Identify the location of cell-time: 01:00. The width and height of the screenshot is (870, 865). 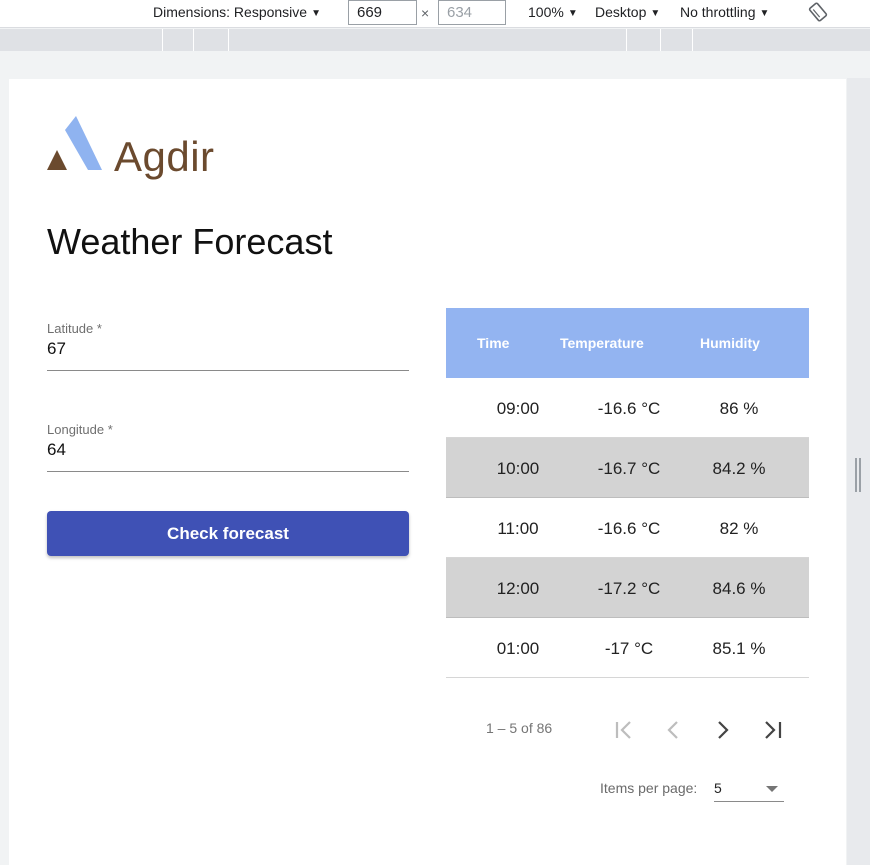
(518, 648).